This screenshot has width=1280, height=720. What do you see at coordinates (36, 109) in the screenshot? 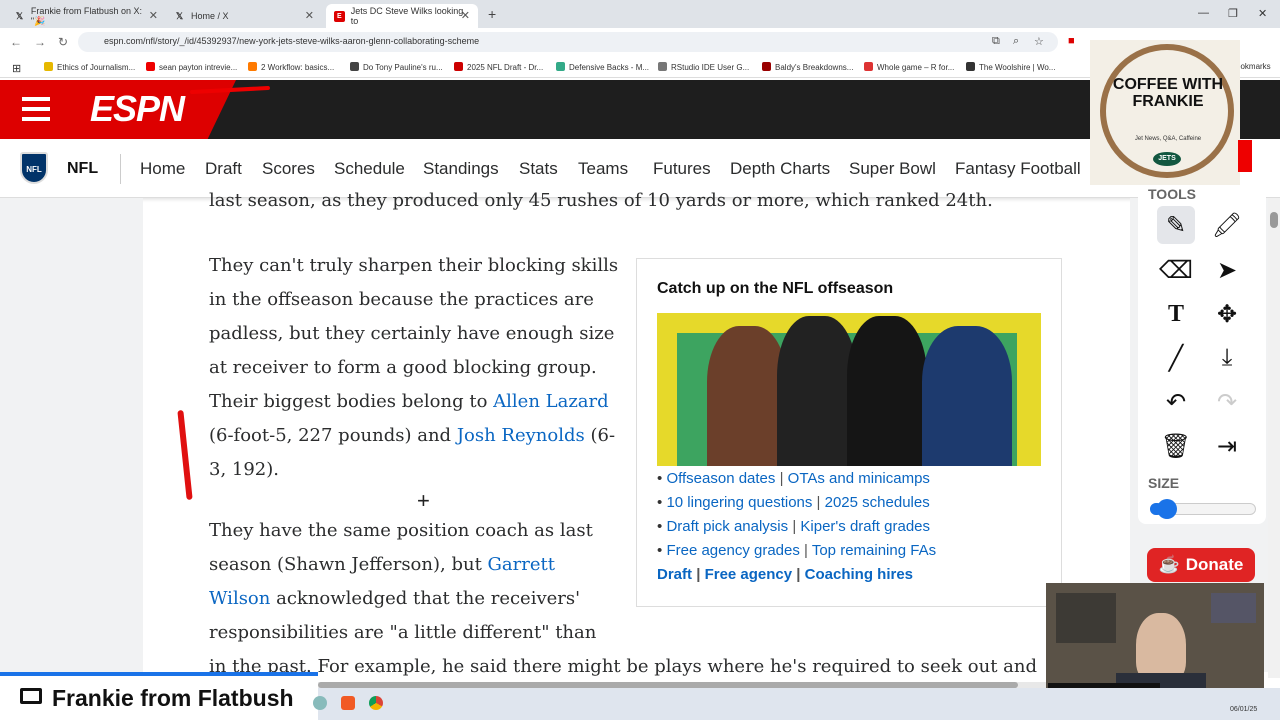
I see `hamburger-menu-icon` at bounding box center [36, 109].